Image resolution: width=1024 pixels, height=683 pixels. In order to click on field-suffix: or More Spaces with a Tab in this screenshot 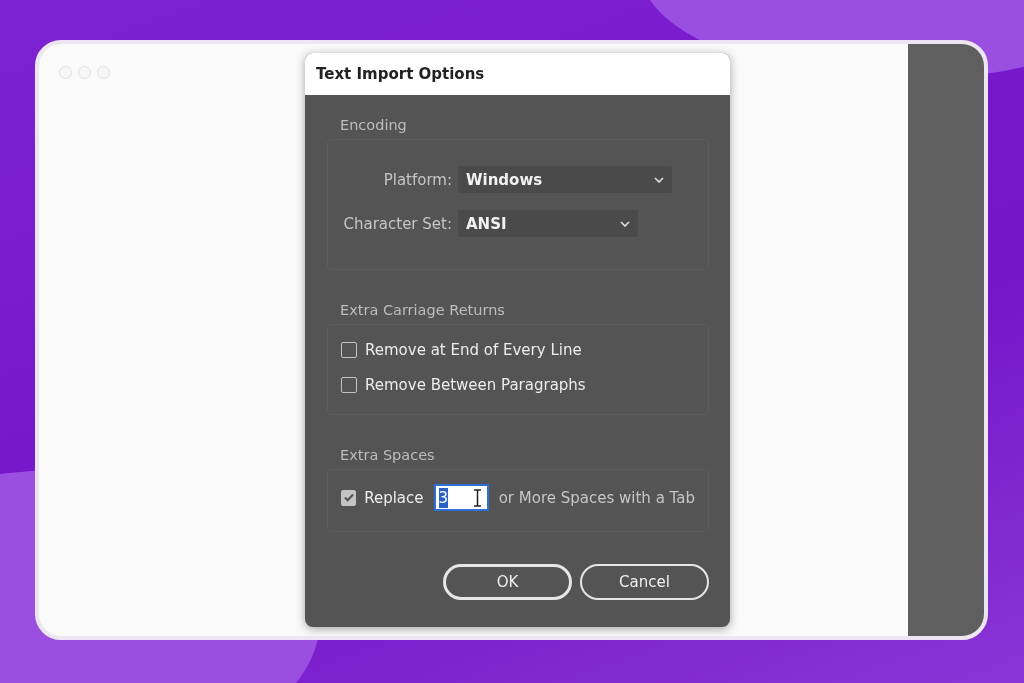, I will do `click(596, 497)`.